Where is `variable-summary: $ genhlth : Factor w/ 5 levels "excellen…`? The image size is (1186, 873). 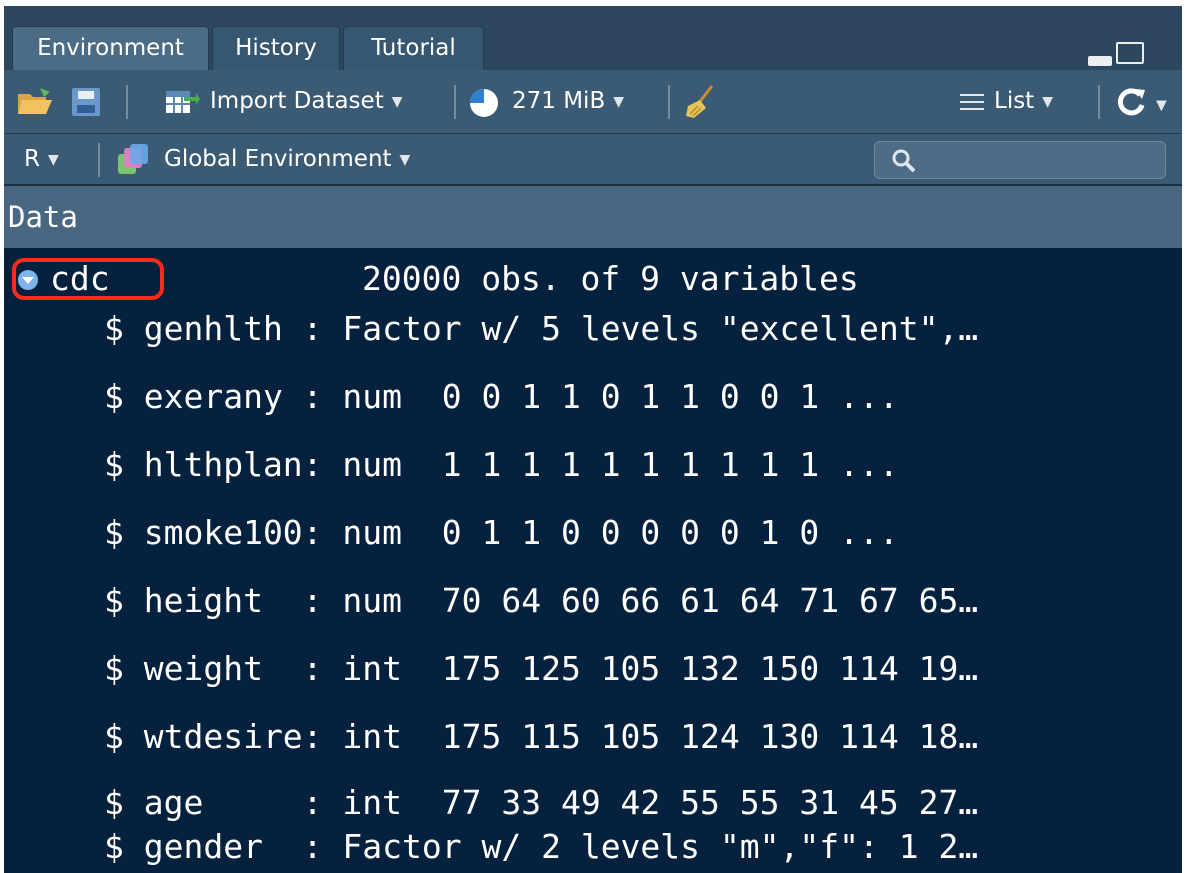
variable-summary: $ genhlth : Factor w/ 5 levels "excellen… is located at coordinates (541, 328).